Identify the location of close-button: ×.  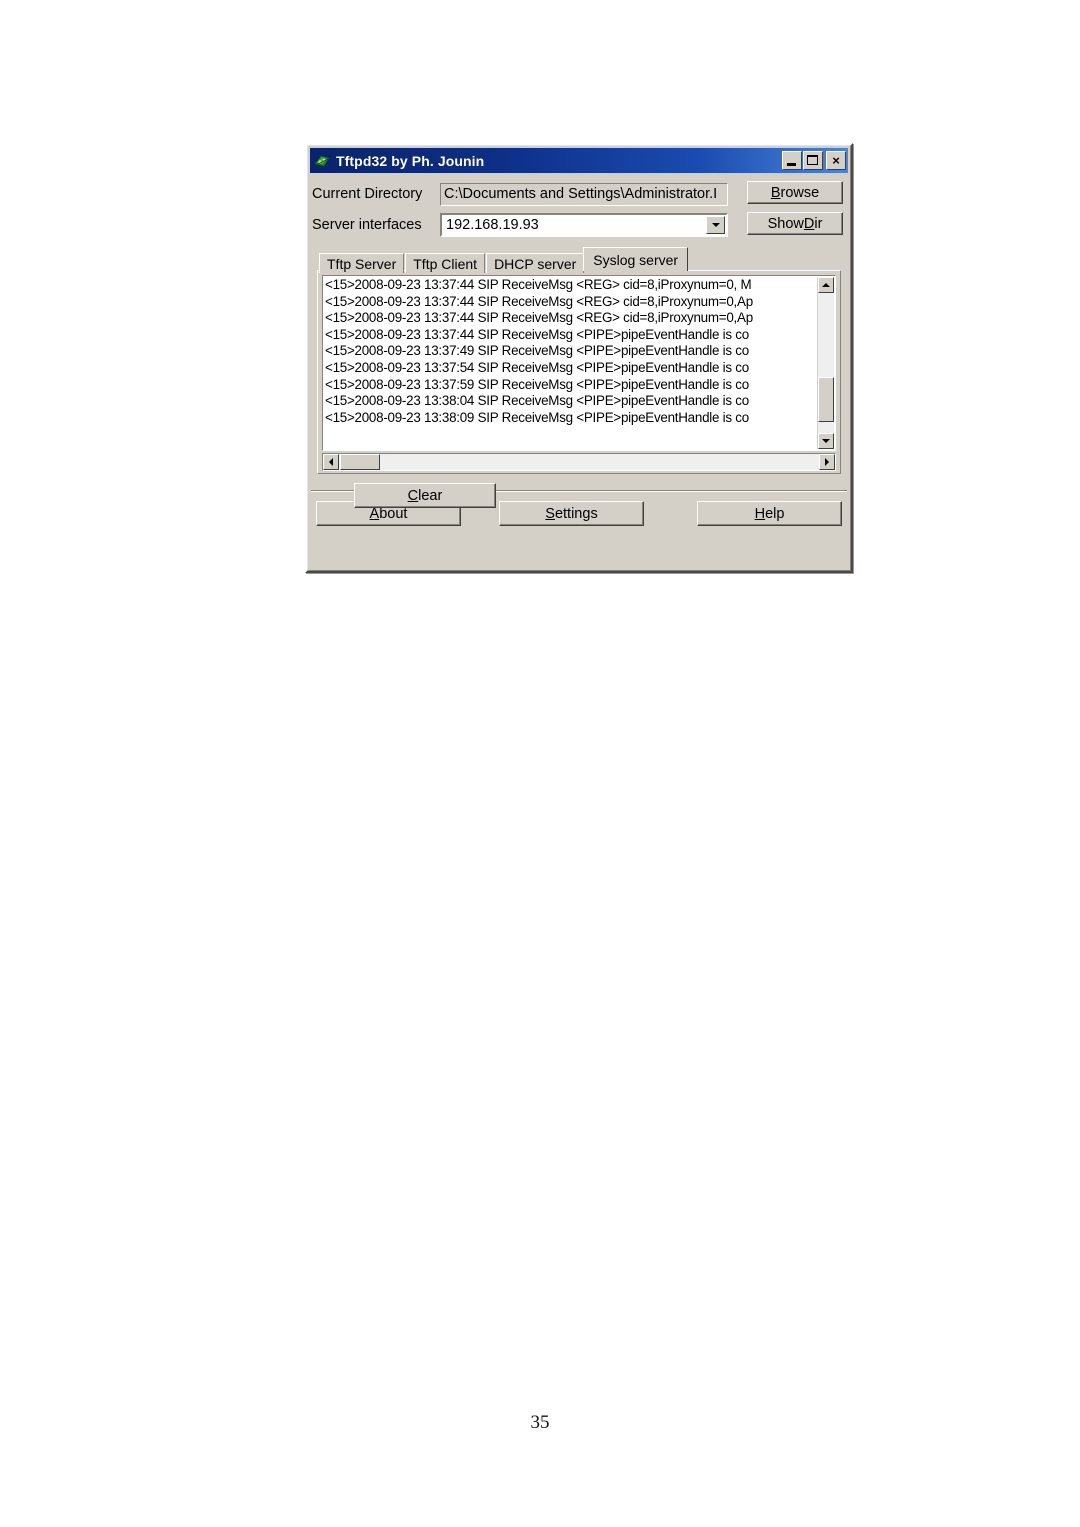
(836, 160).